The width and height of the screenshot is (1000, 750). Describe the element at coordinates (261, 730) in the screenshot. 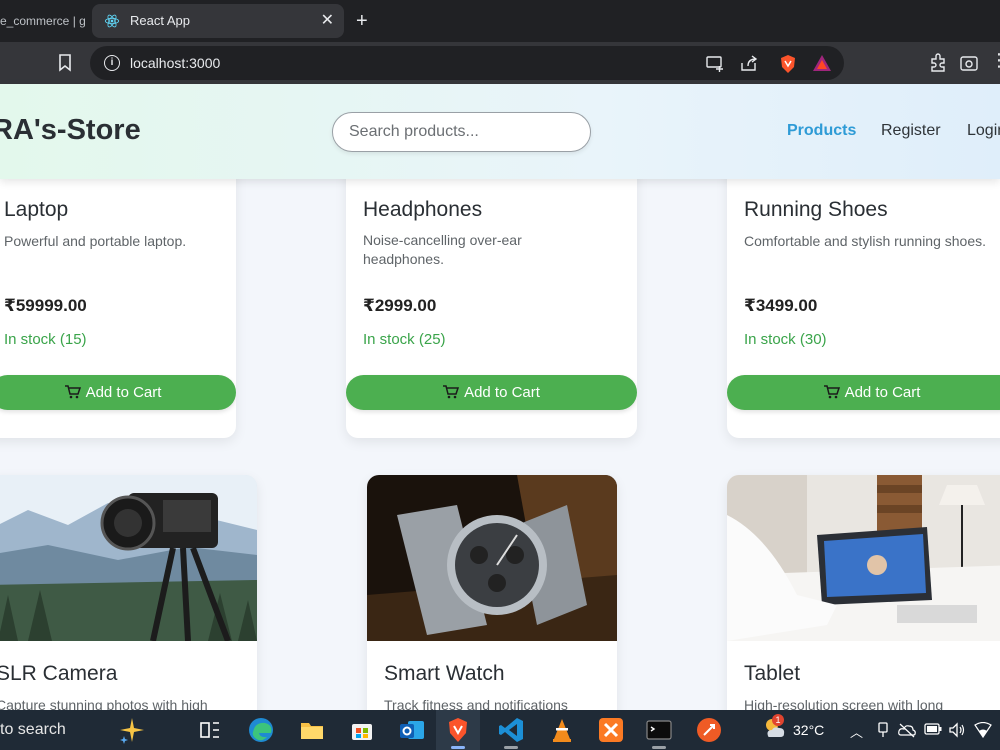

I see `edge-browser-icon` at that location.